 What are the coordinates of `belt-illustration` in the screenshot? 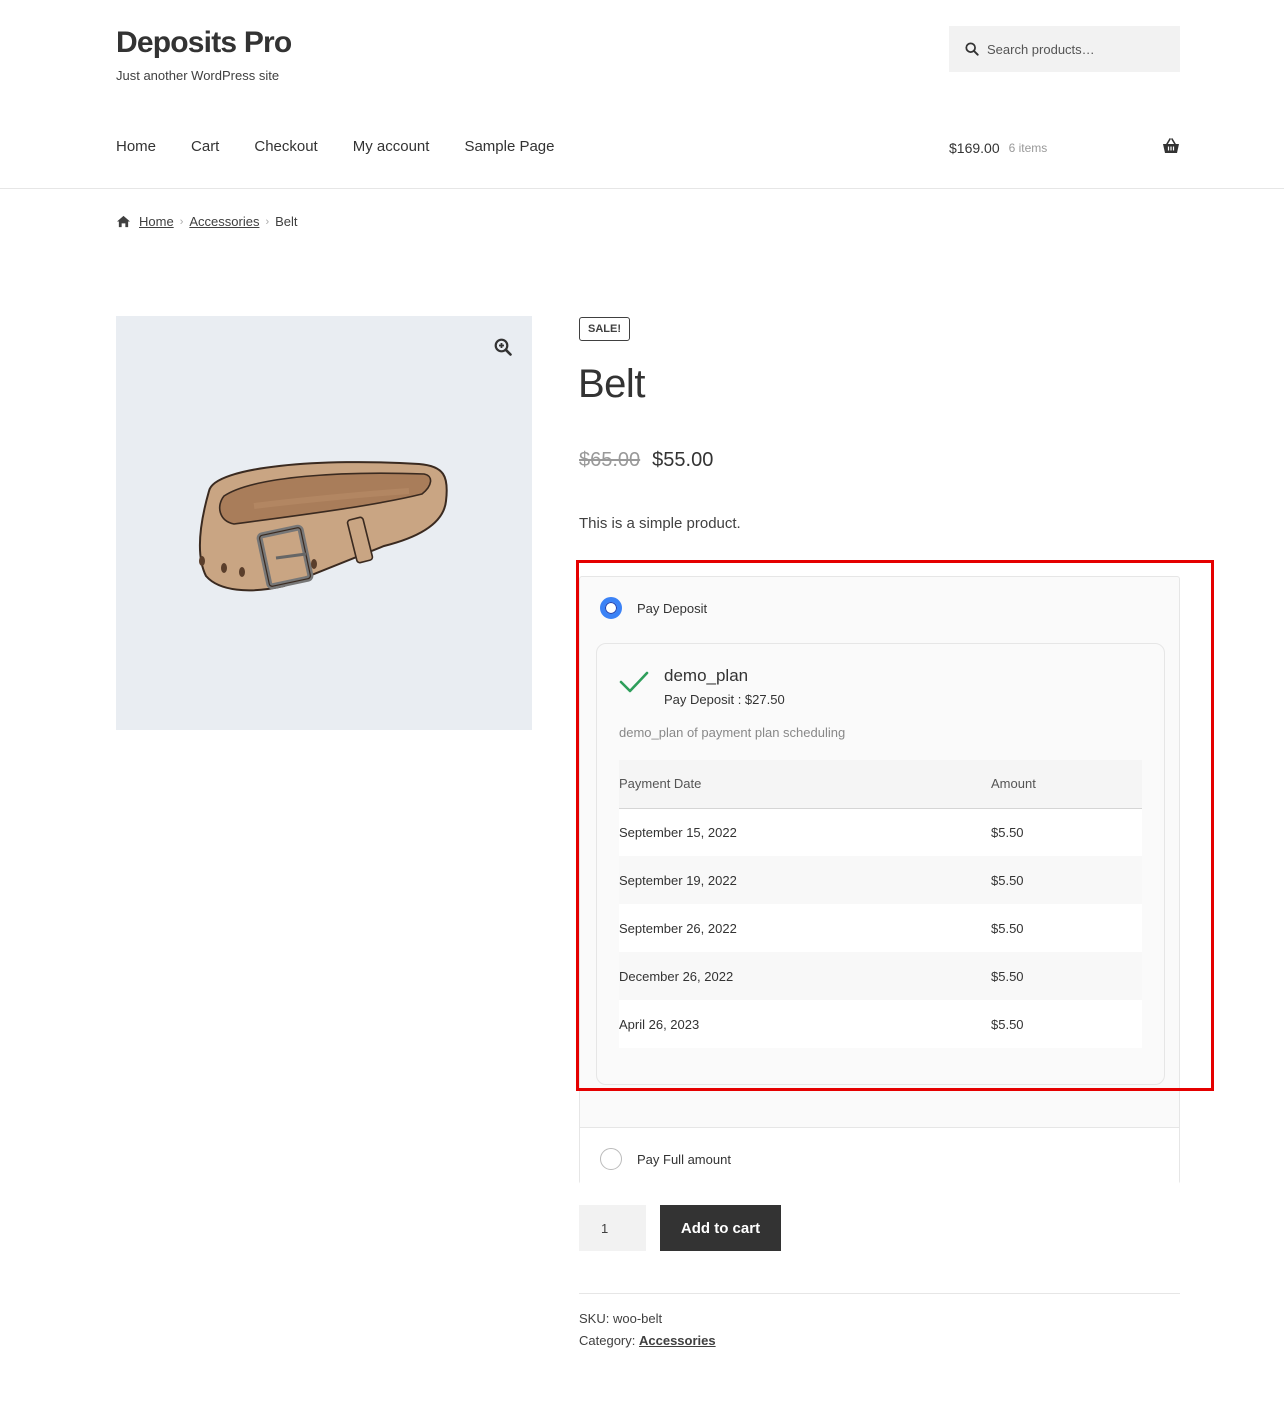 It's located at (323, 526).